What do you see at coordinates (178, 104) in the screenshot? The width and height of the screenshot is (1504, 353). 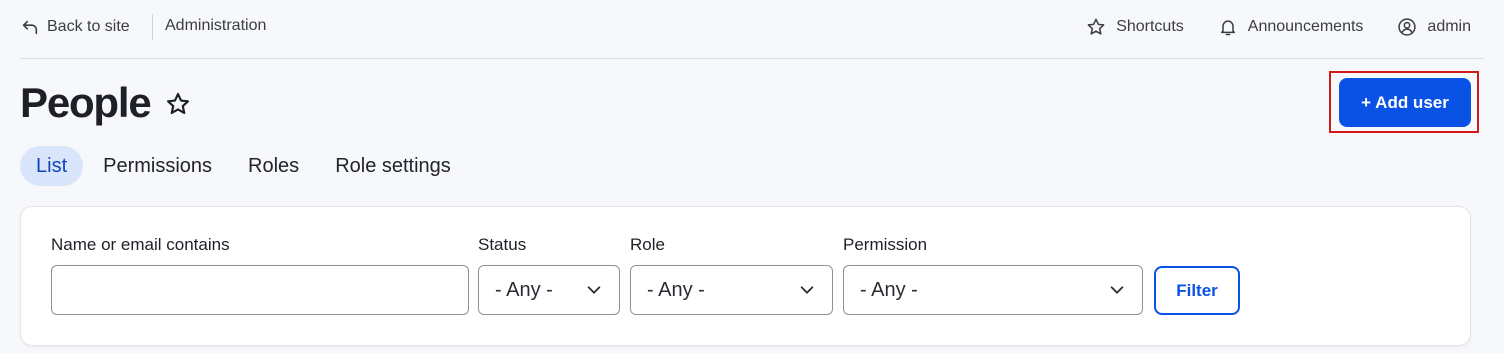 I see `add-shortcut-star-icon` at bounding box center [178, 104].